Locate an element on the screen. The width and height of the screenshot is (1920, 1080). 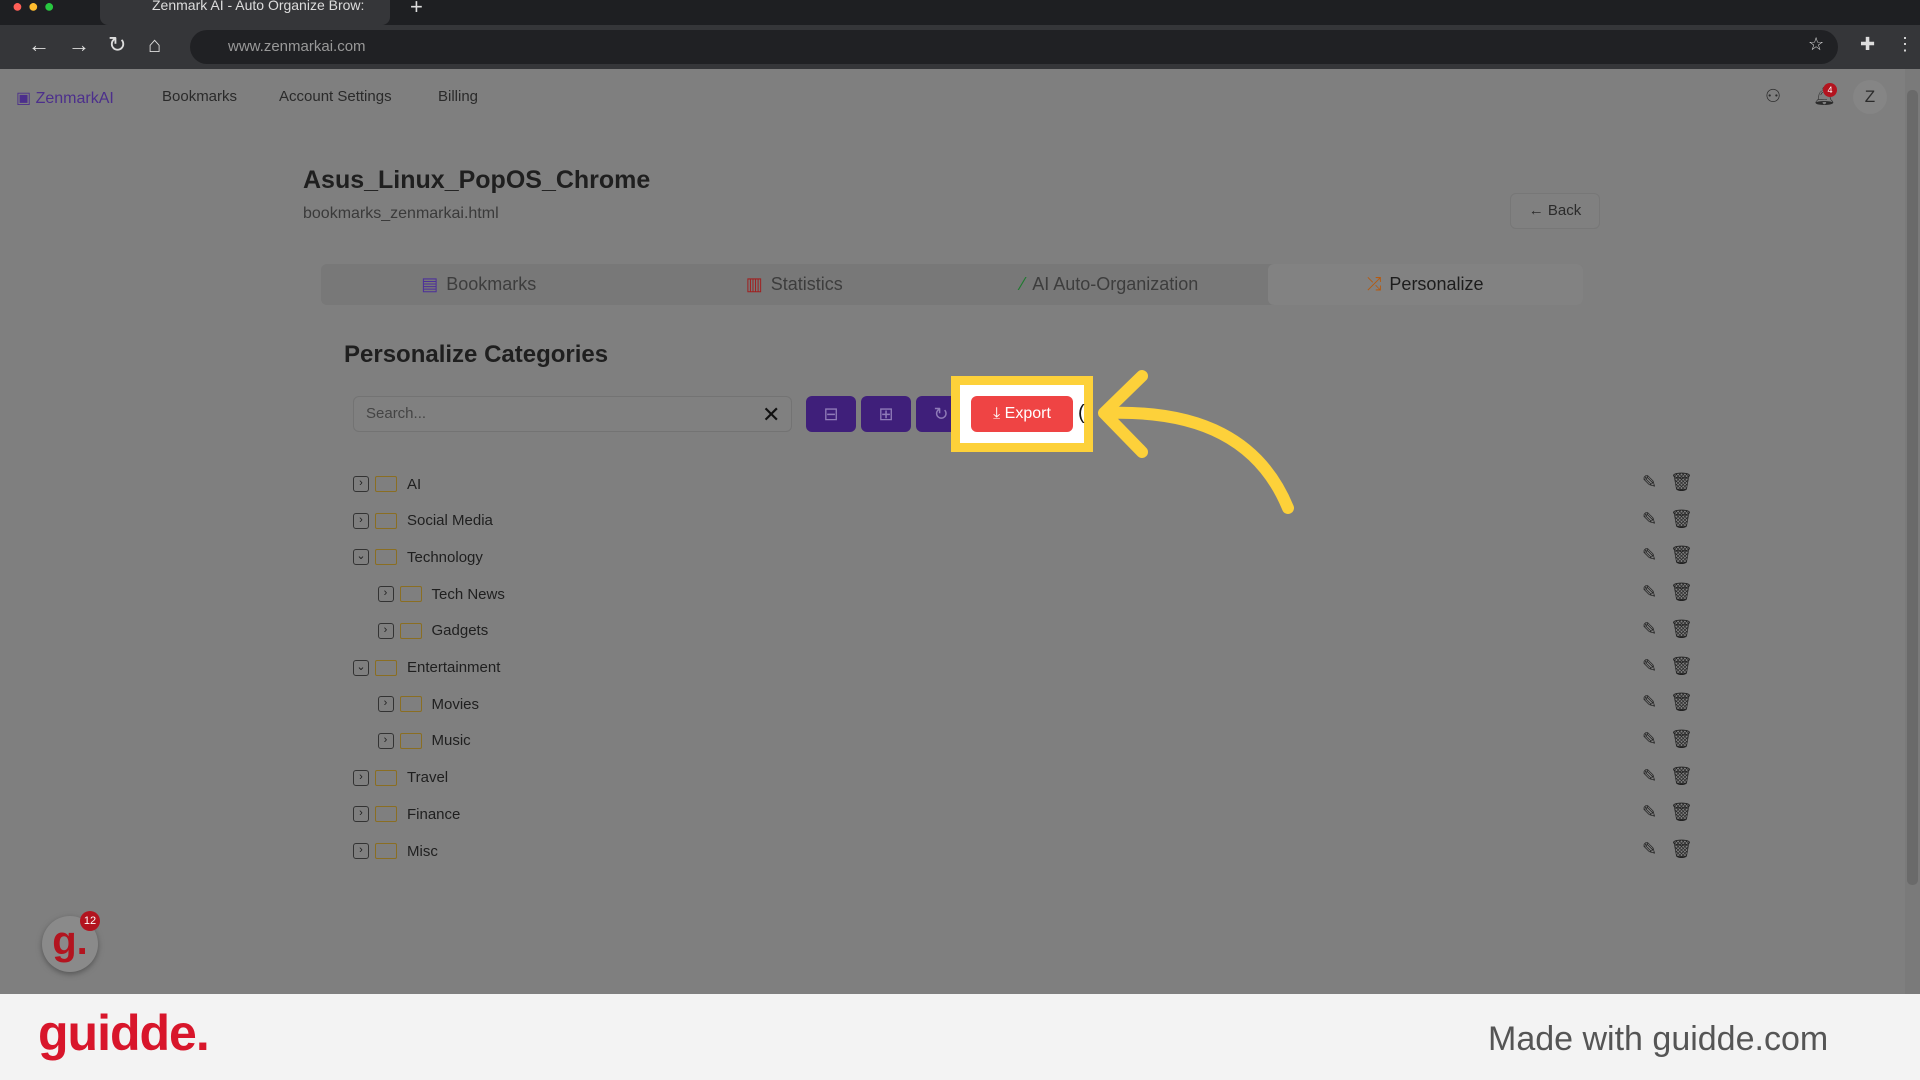
url-input: www.zenmarkai.com is located at coordinates (1014, 47).